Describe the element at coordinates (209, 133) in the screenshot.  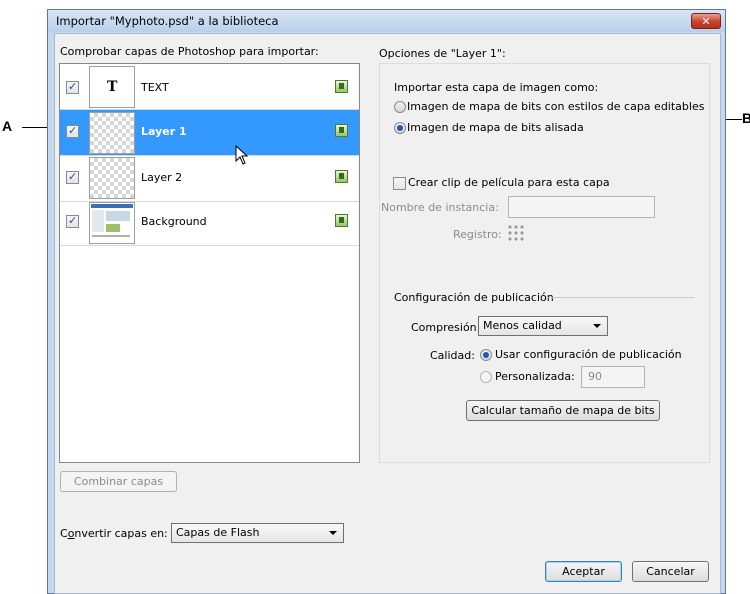
I see `layer-row-selected: ✓ Layer 1` at that location.